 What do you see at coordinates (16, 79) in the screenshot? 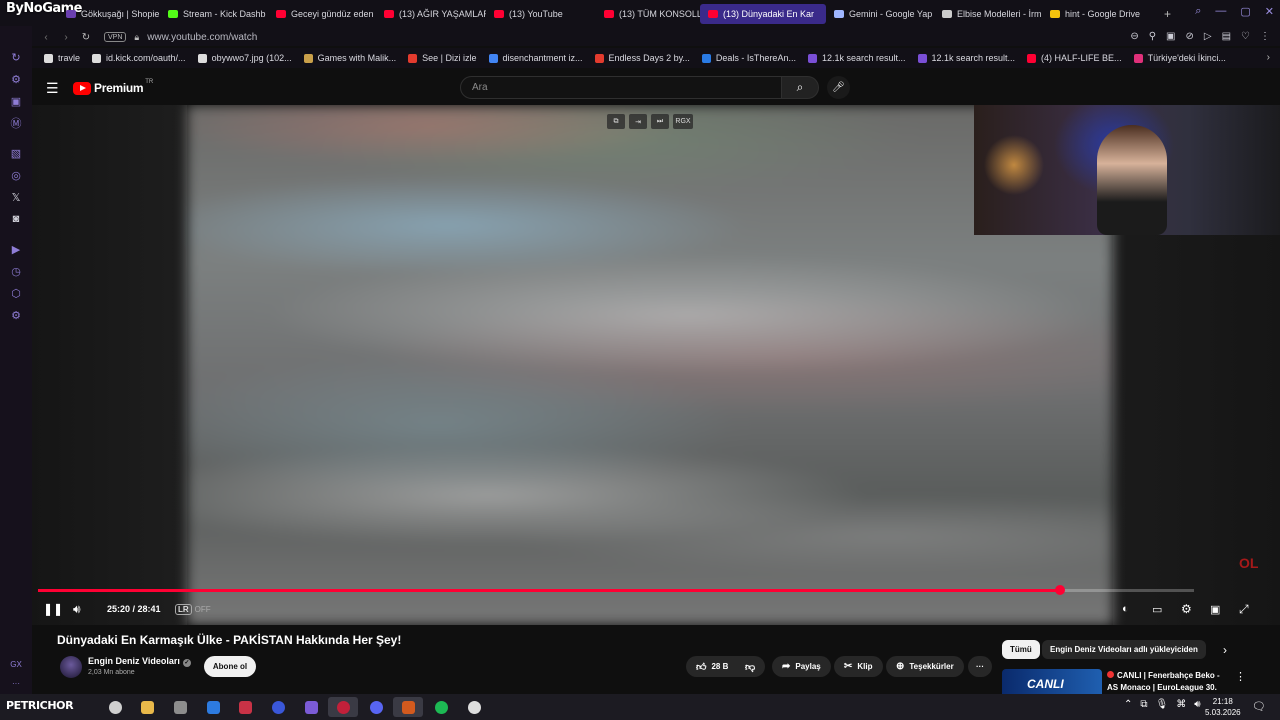
I see `gx-corner-icon: ⚙` at bounding box center [16, 79].